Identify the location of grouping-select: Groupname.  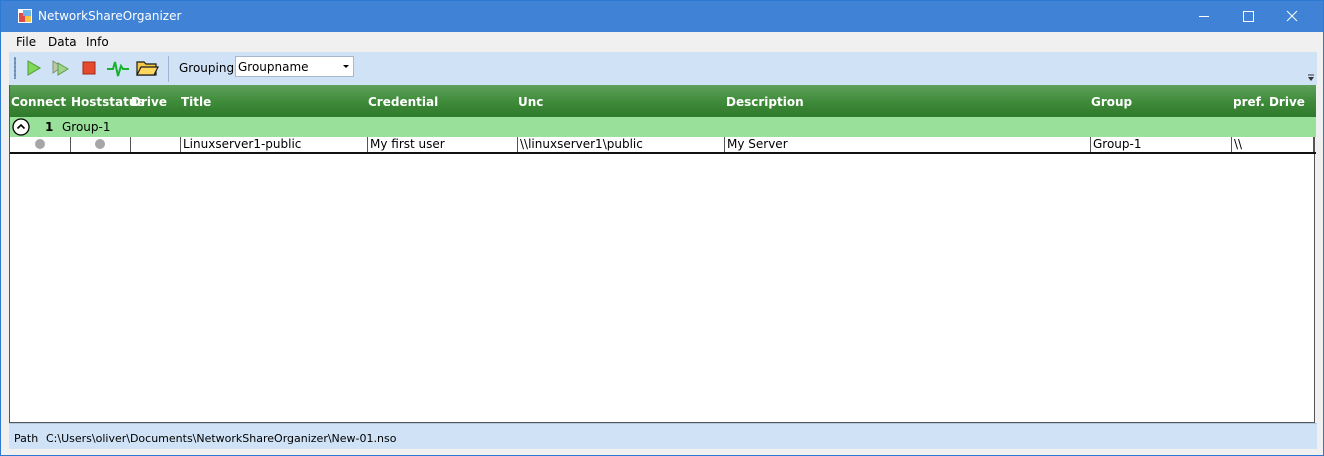
(294, 66).